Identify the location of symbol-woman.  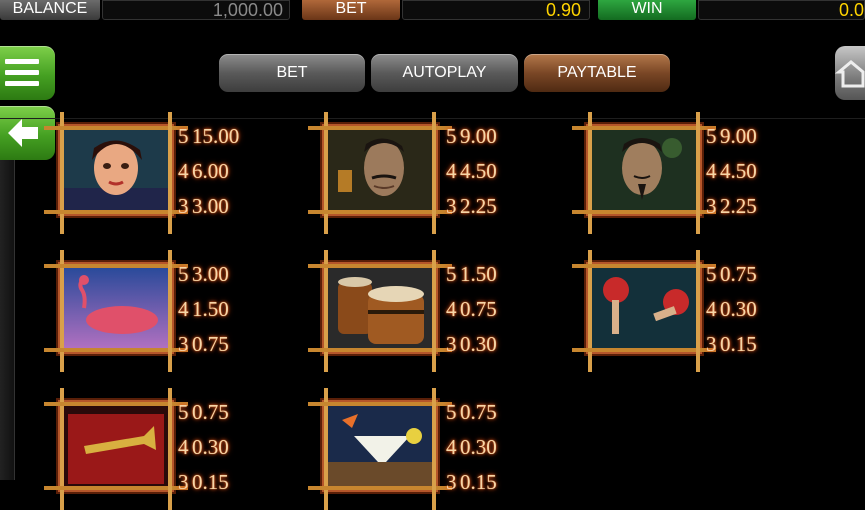
(116, 173).